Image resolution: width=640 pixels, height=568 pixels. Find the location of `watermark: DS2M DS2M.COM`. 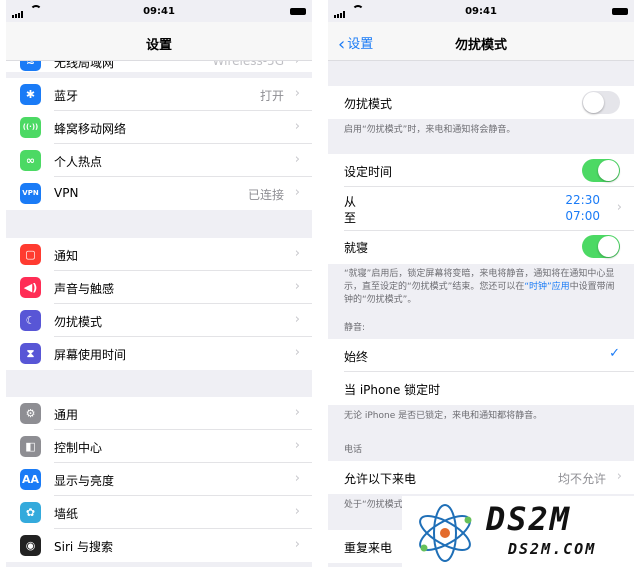

watermark: DS2M DS2M.COM is located at coordinates (521, 531).